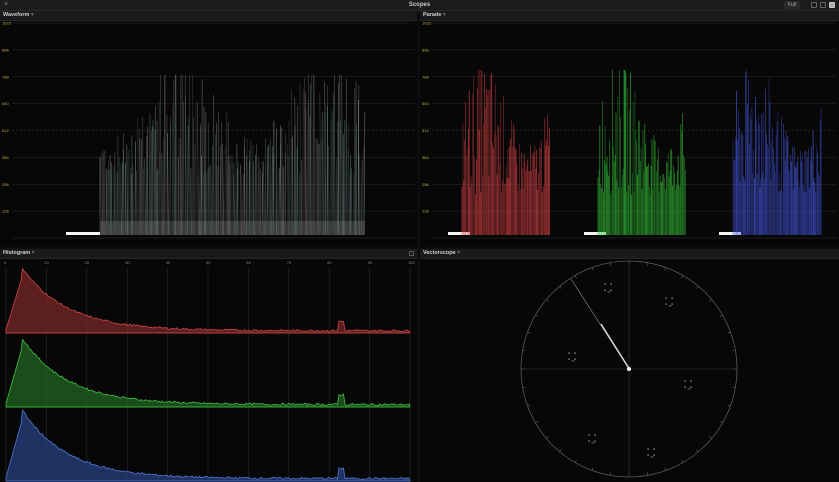 The height and width of the screenshot is (482, 839). I want to click on parade-title: Parade, so click(434, 15).